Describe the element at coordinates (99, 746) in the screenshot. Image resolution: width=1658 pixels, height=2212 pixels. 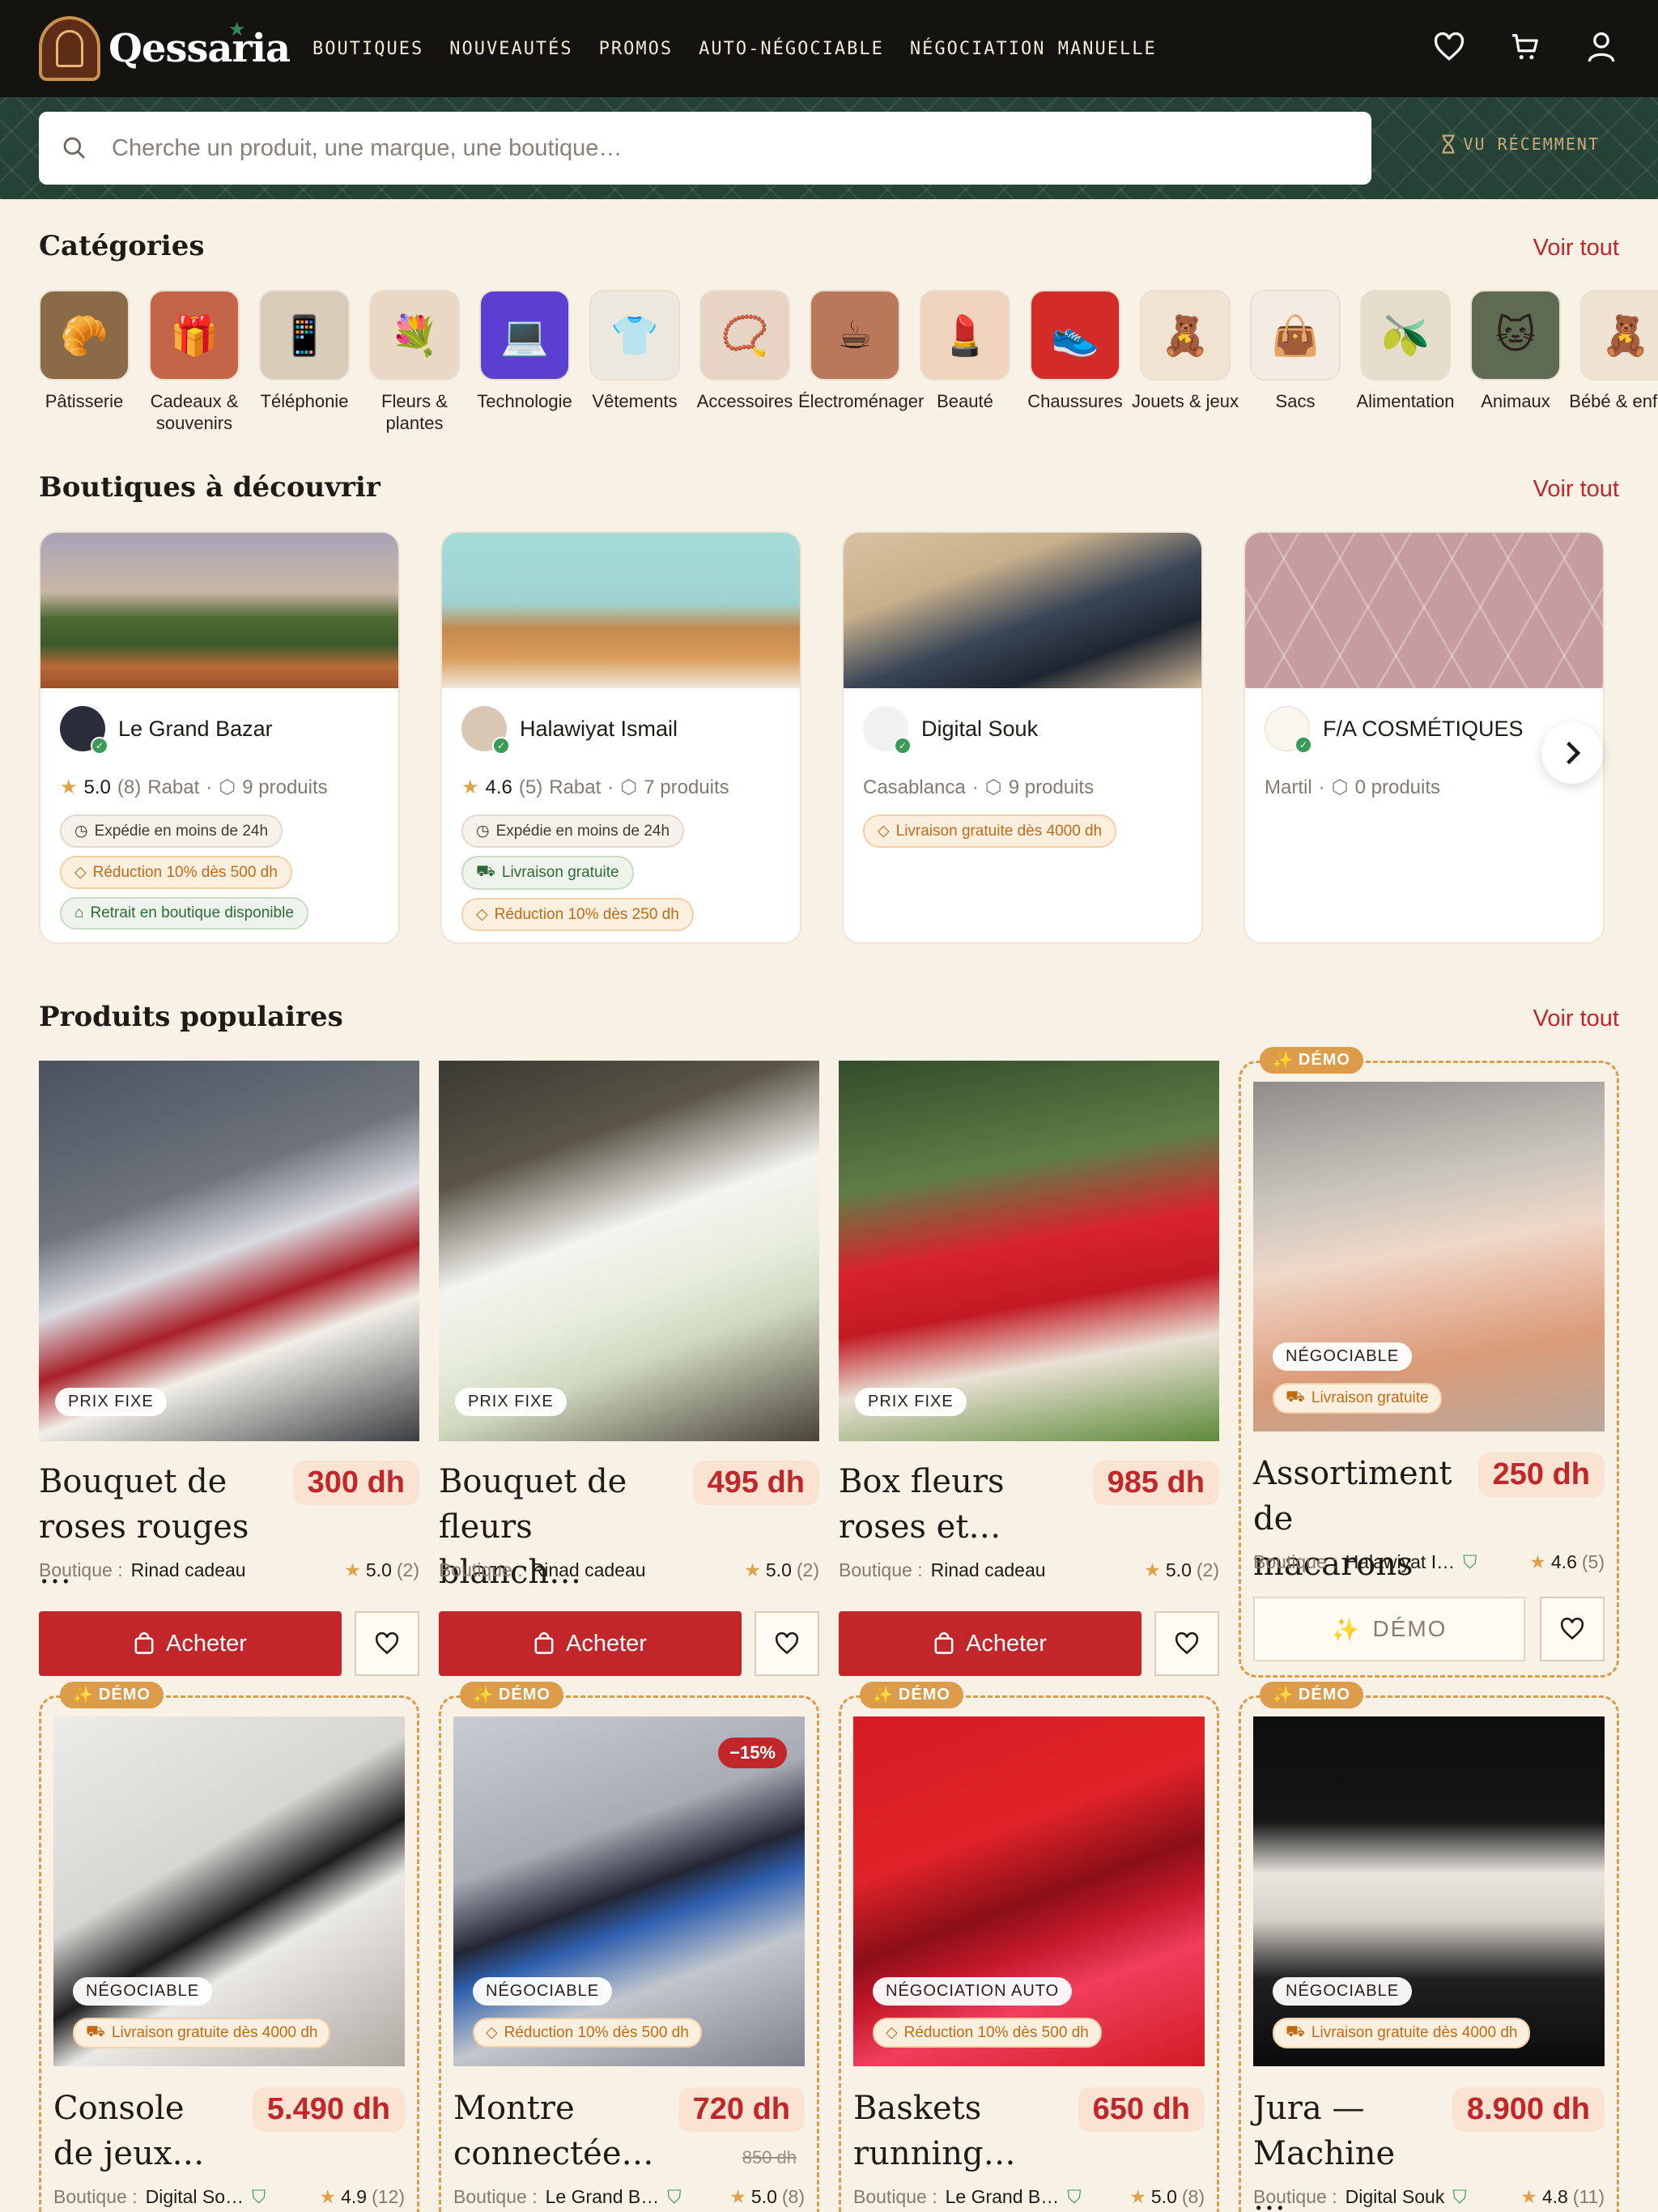
I see `verified-icon: ✓` at that location.